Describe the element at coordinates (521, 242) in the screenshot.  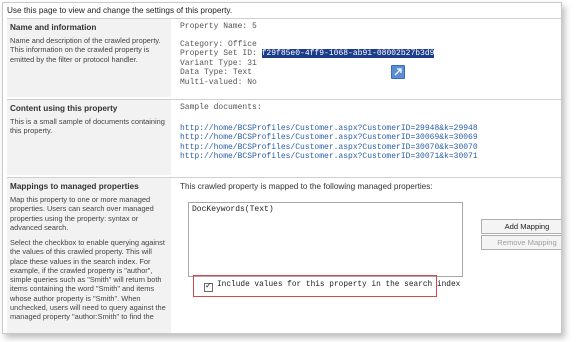
I see `remove-mapping-button: Remove Mapping` at that location.